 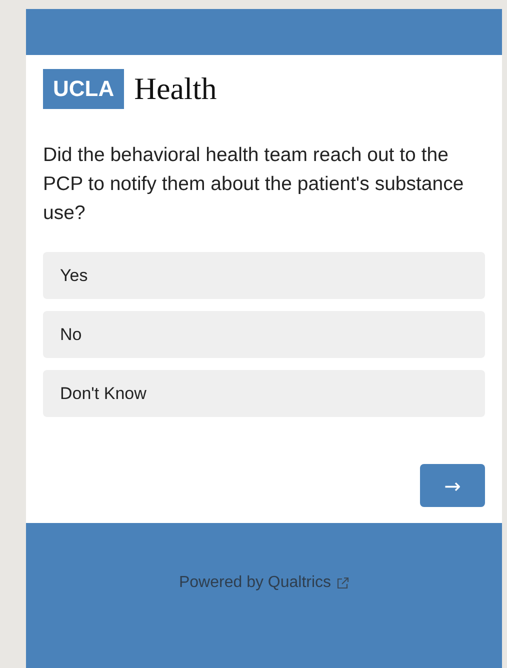 What do you see at coordinates (343, 583) in the screenshot?
I see `external-link-icon` at bounding box center [343, 583].